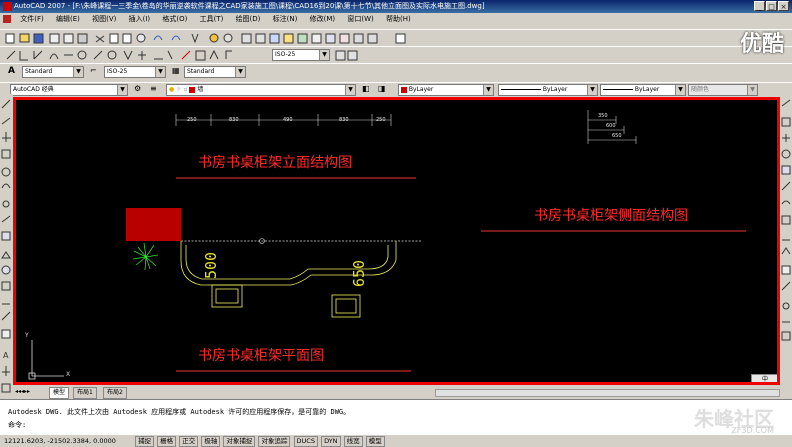 The width and height of the screenshot is (792, 447). What do you see at coordinates (261, 90) in the screenshot?
I see `layer-combo: ● ☼ ▫ 墙 ▼` at bounding box center [261, 90].